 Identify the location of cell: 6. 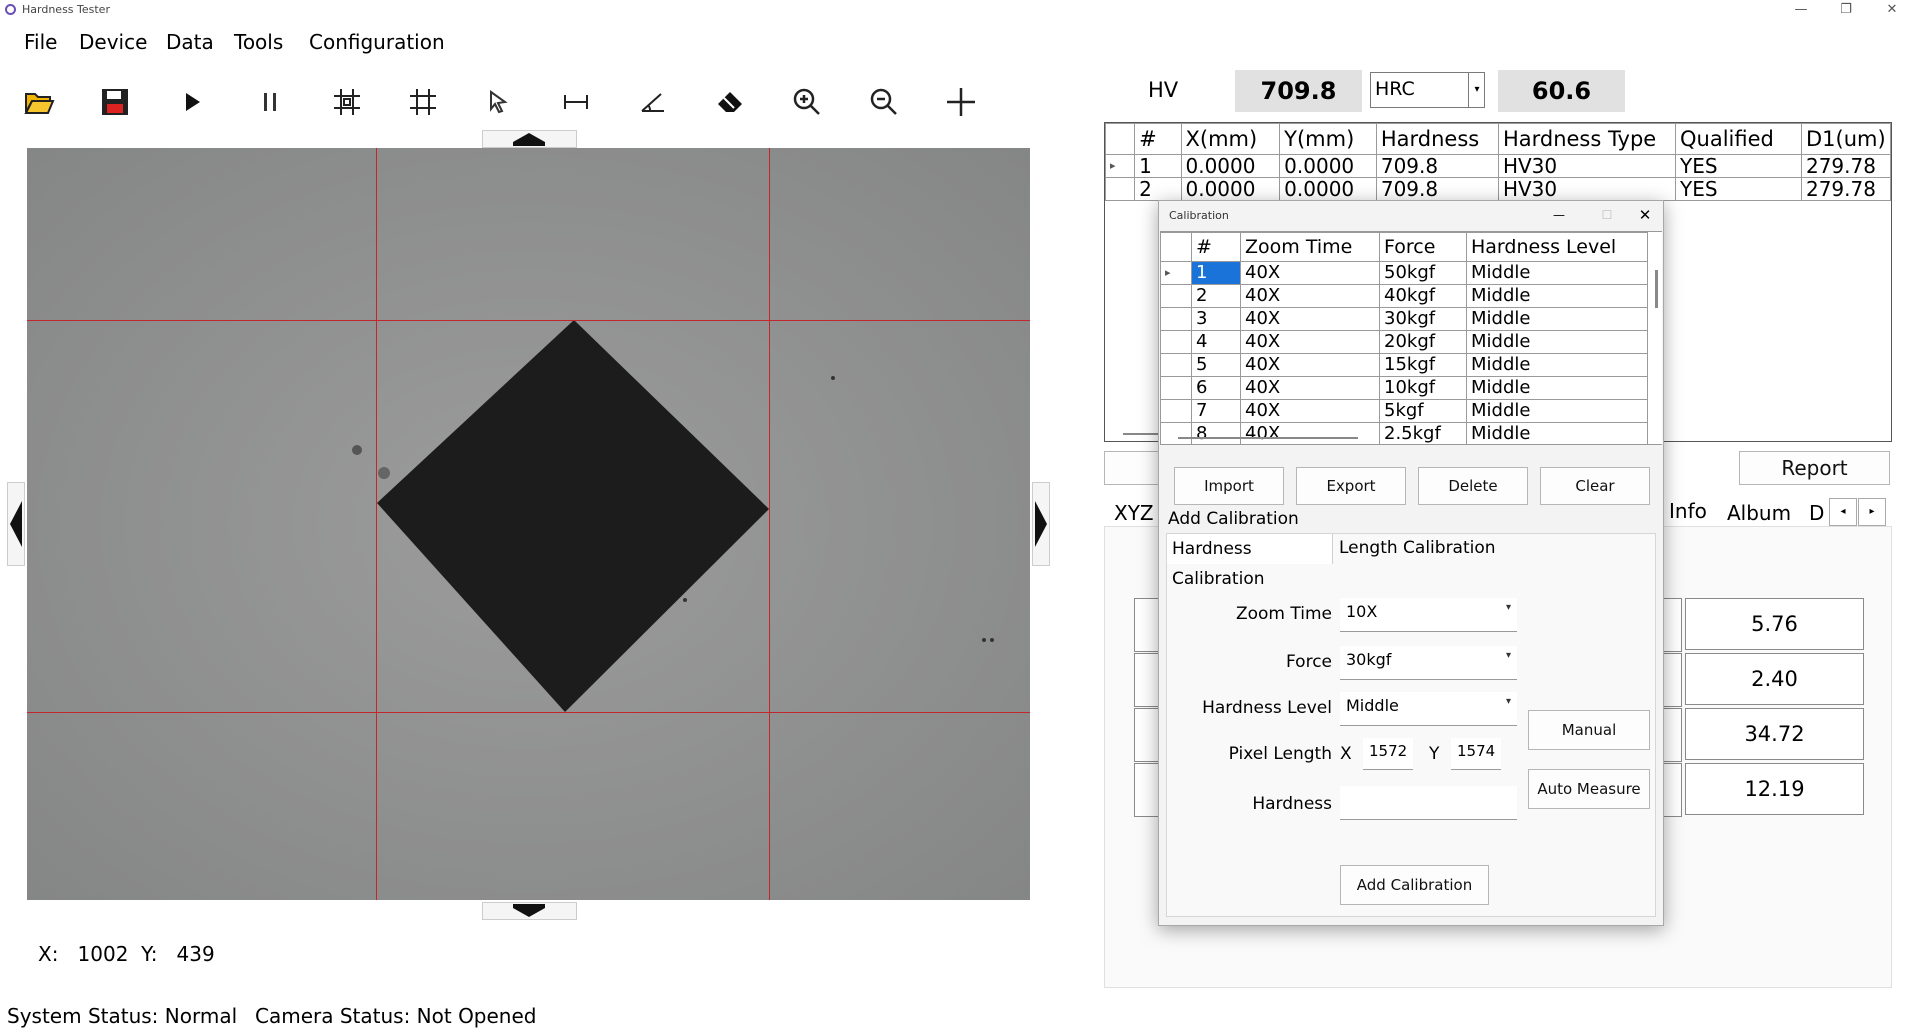
(1216, 388).